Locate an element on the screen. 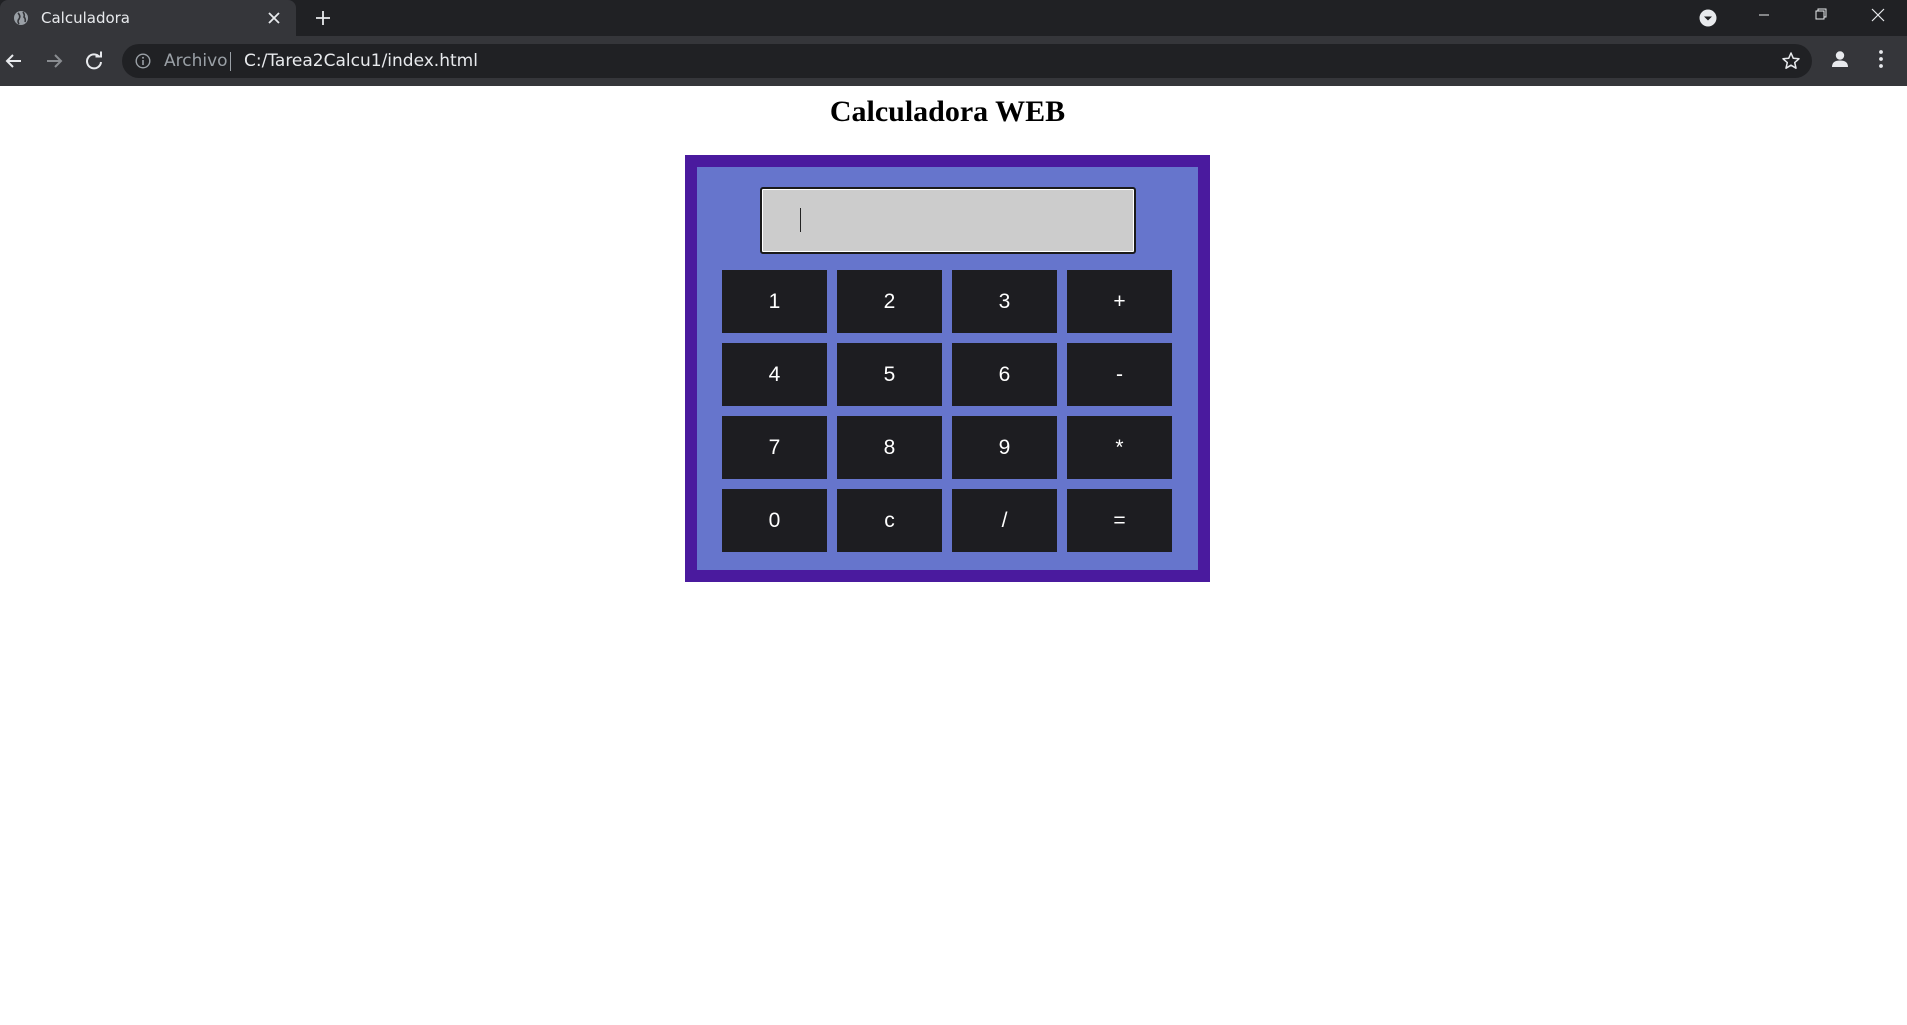 This screenshot has height=1025, width=1907. reload-icon is located at coordinates (94, 61).